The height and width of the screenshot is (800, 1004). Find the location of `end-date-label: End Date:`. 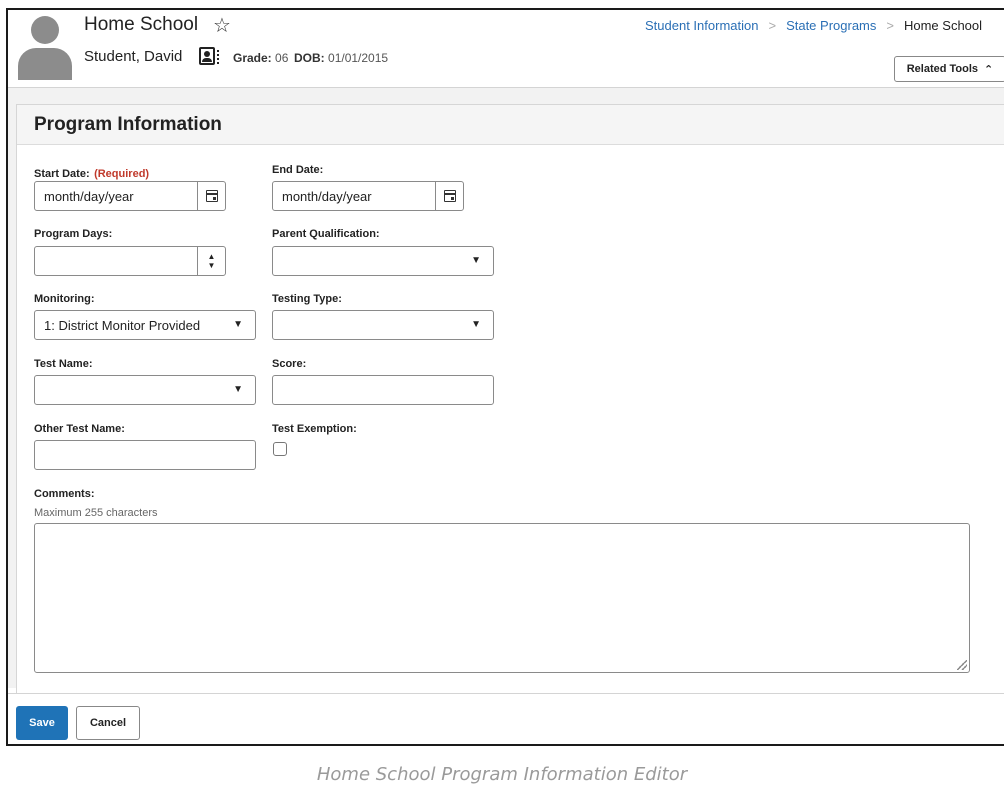

end-date-label: End Date: is located at coordinates (298, 170).